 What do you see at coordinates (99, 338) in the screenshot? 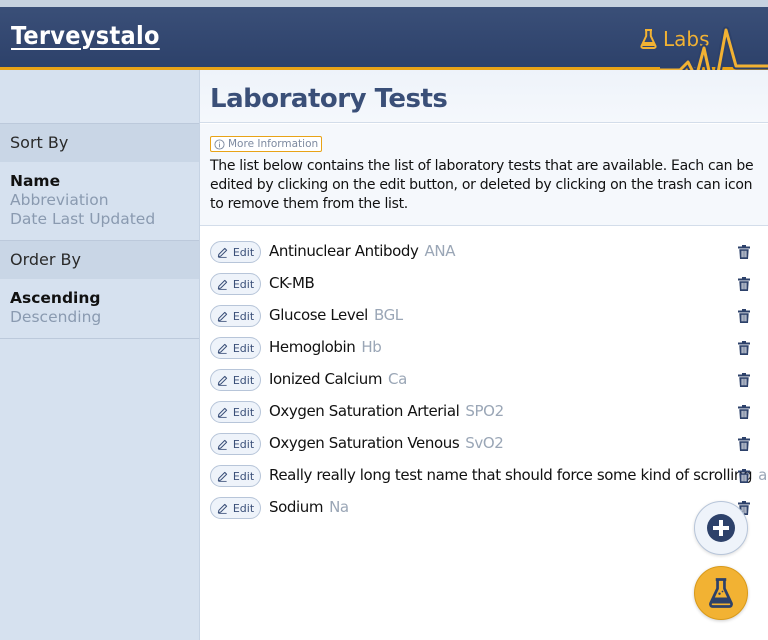
I see `sidebar-divider` at bounding box center [99, 338].